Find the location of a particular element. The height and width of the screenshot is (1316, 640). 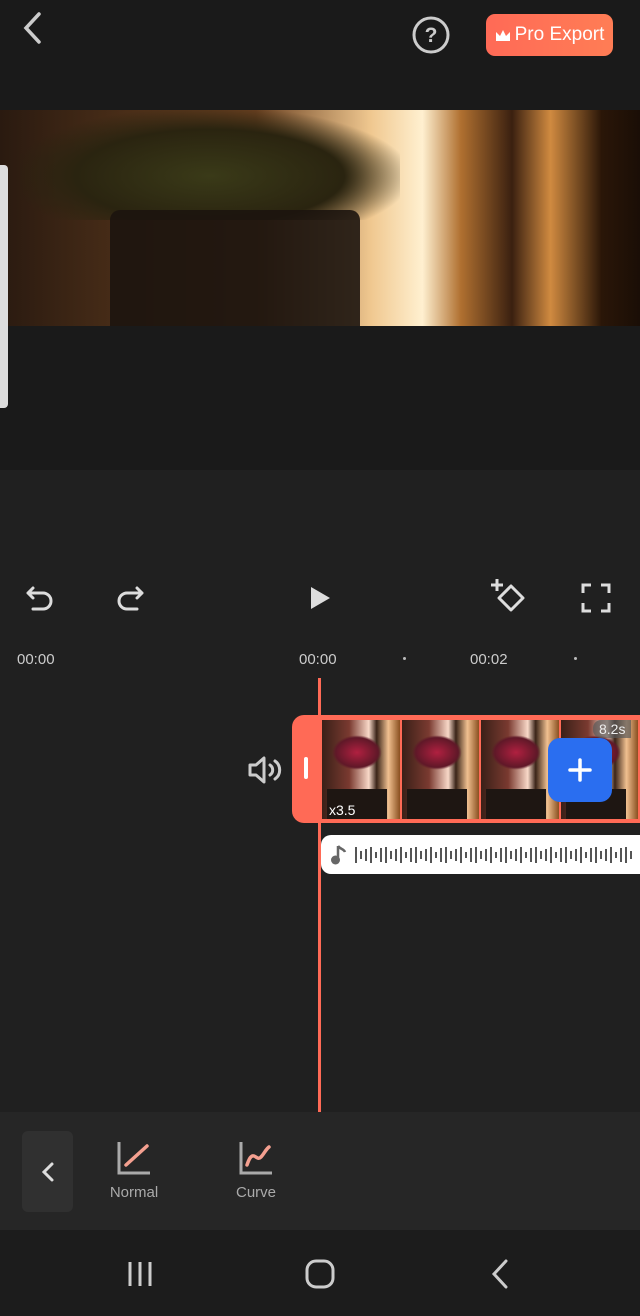

speaker-icon is located at coordinates (265, 770).